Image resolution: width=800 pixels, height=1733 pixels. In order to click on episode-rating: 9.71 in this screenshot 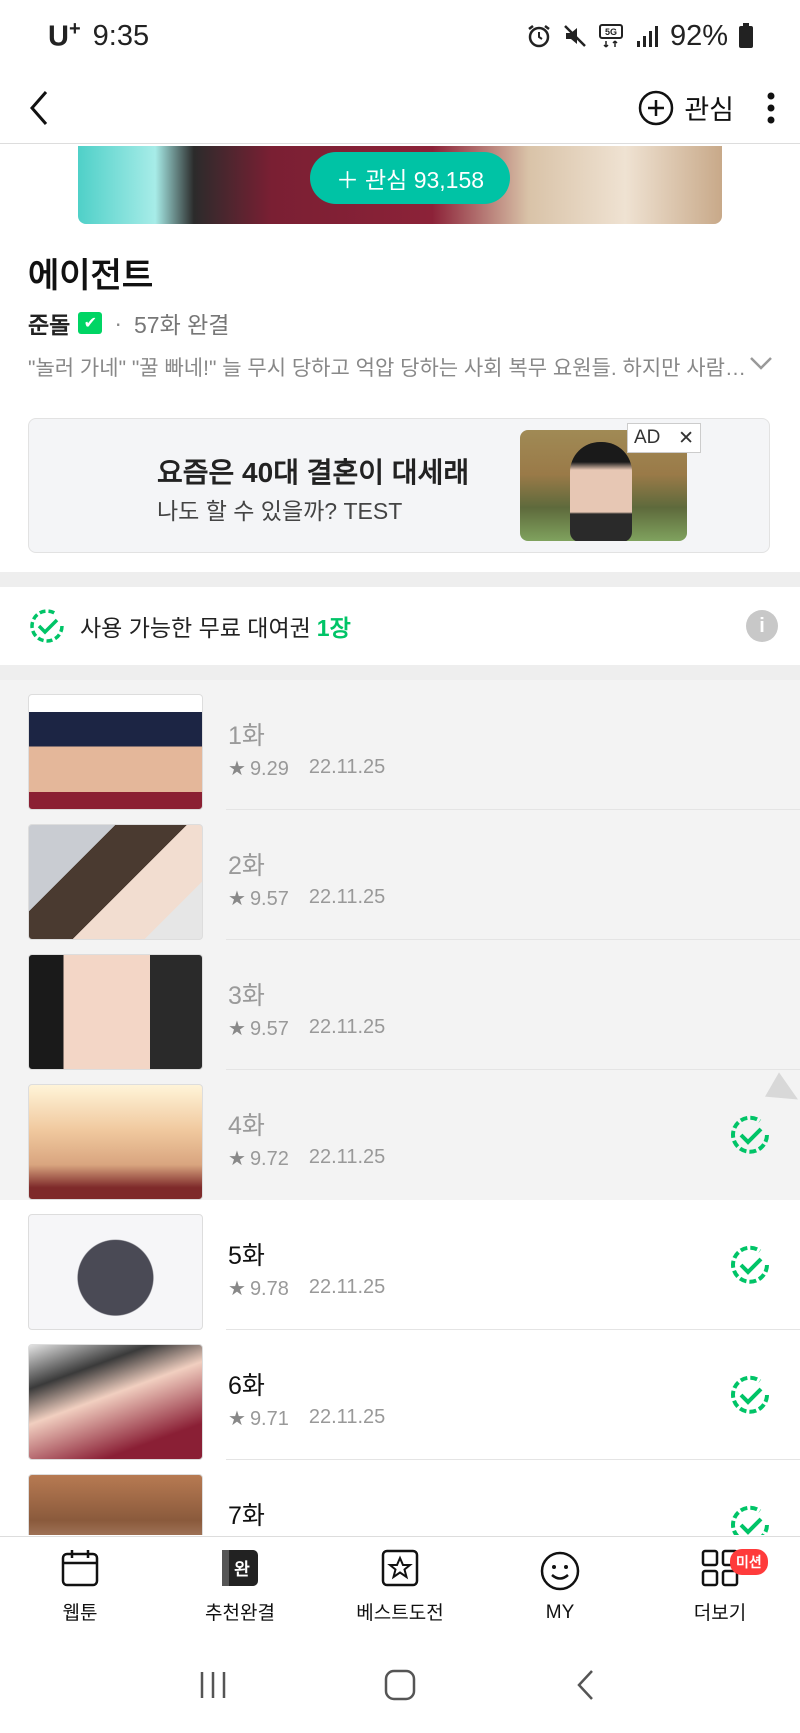, I will do `click(269, 1419)`.